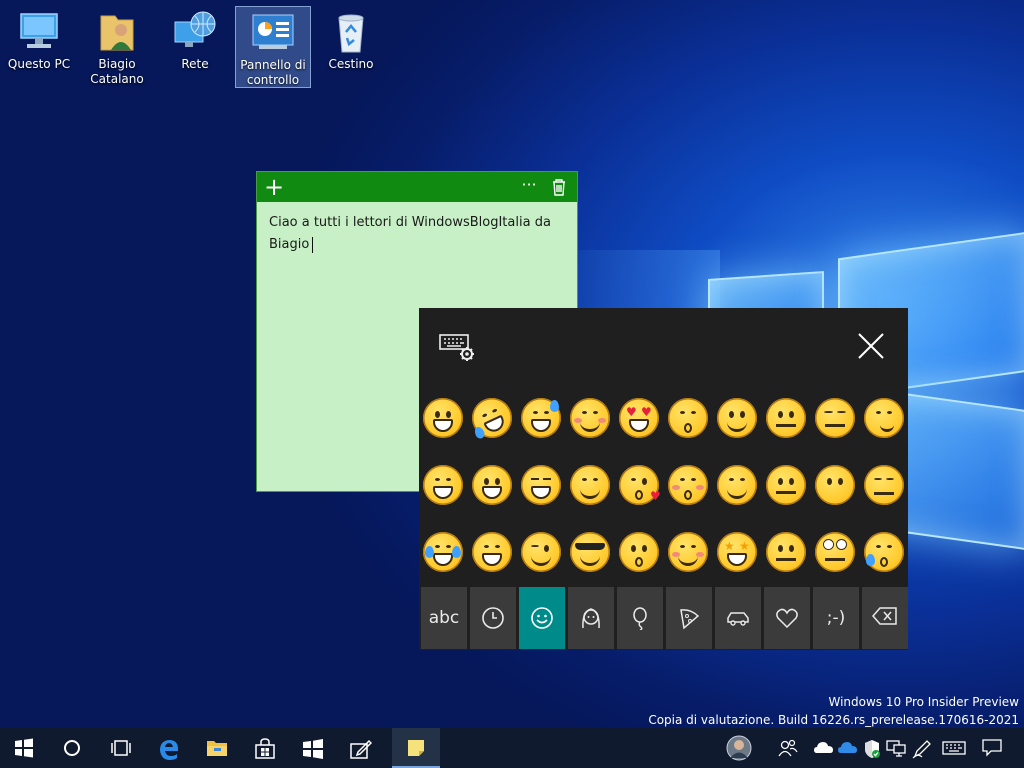 The width and height of the screenshot is (1024, 768). I want to click on emoji-thinking, so click(786, 418).